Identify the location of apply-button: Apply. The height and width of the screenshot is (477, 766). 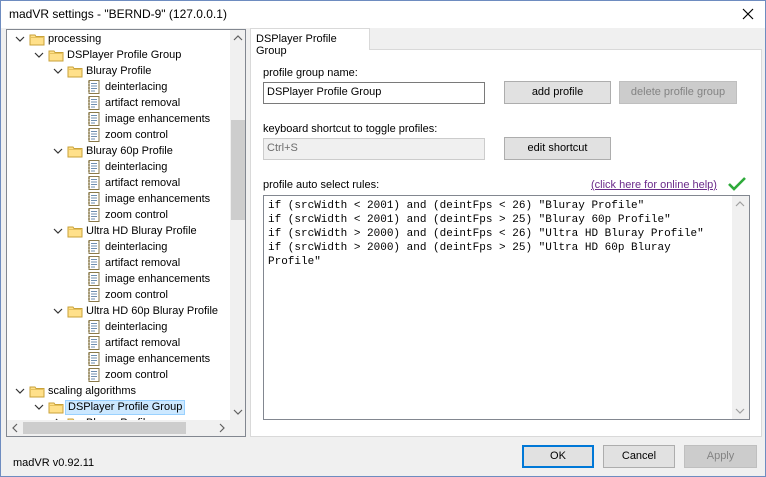
(720, 456).